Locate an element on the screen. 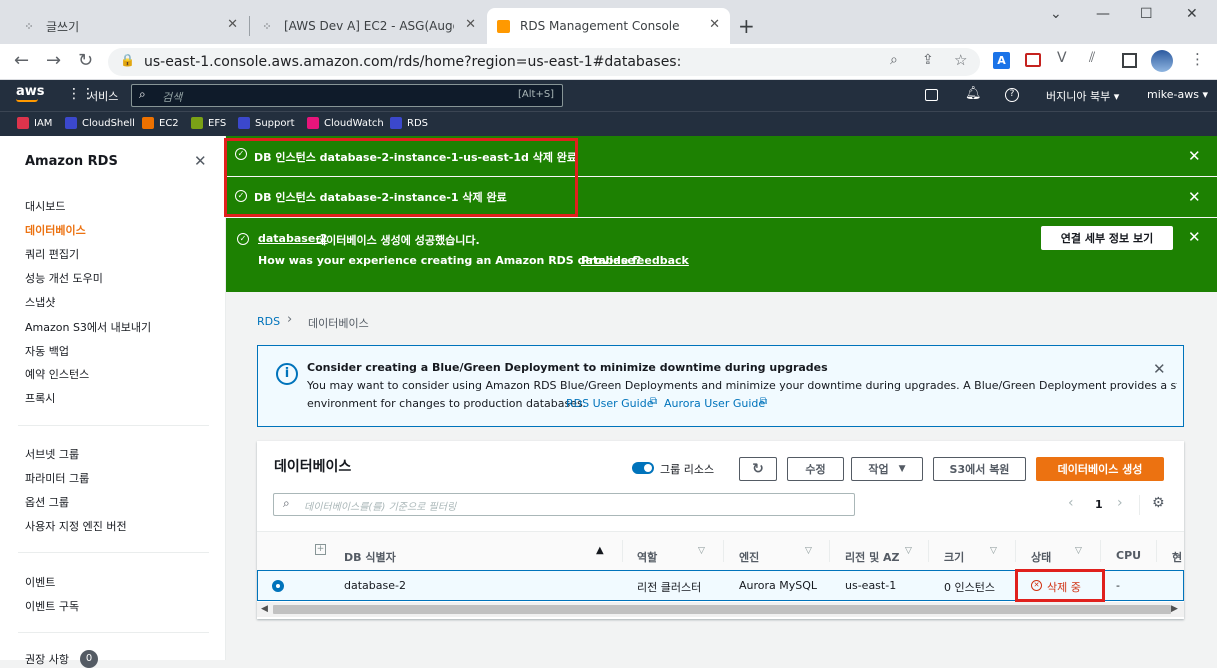 This screenshot has width=1217, height=668. column-cpu: CPU is located at coordinates (1128, 555).